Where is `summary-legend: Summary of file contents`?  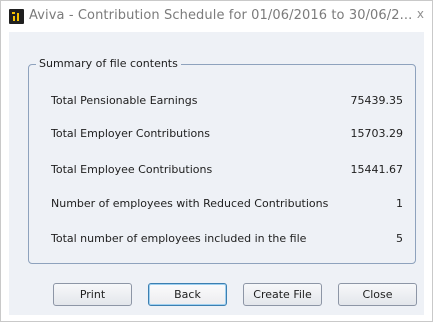
summary-legend: Summary of file contents is located at coordinates (108, 63).